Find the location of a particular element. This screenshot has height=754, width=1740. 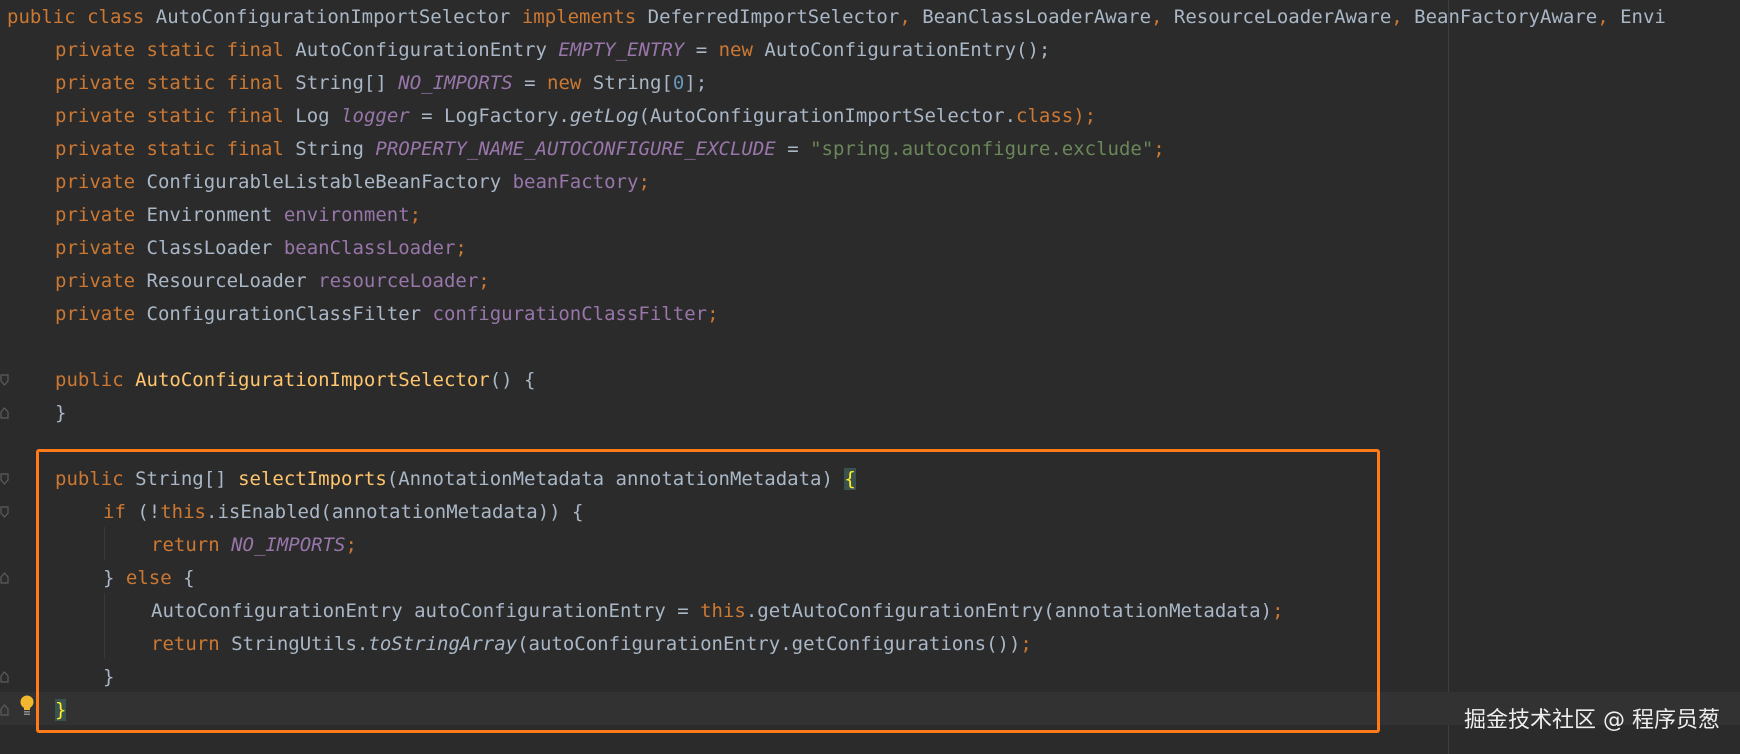

punctuation: ]; is located at coordinates (696, 83).